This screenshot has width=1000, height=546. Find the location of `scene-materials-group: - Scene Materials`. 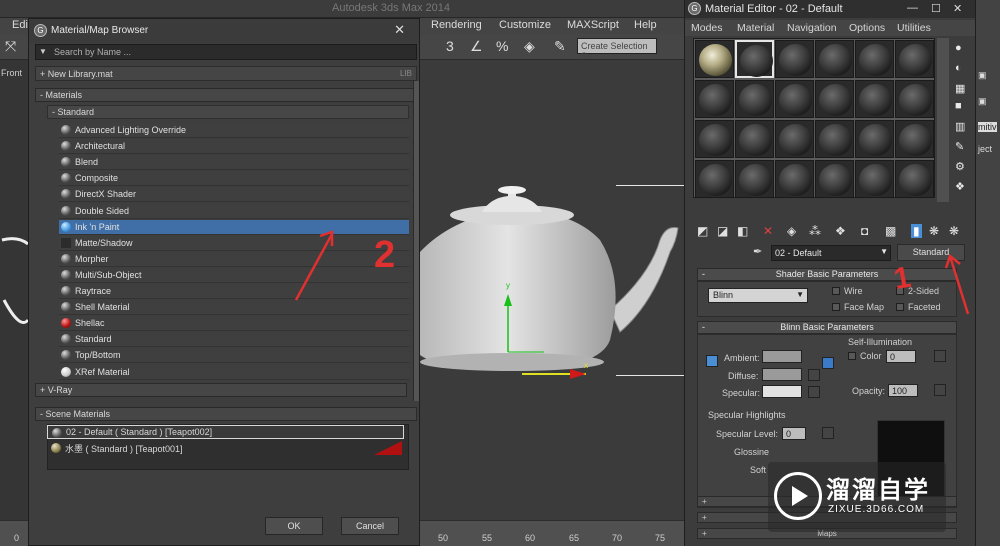

scene-materials-group: - Scene Materials is located at coordinates (226, 414).